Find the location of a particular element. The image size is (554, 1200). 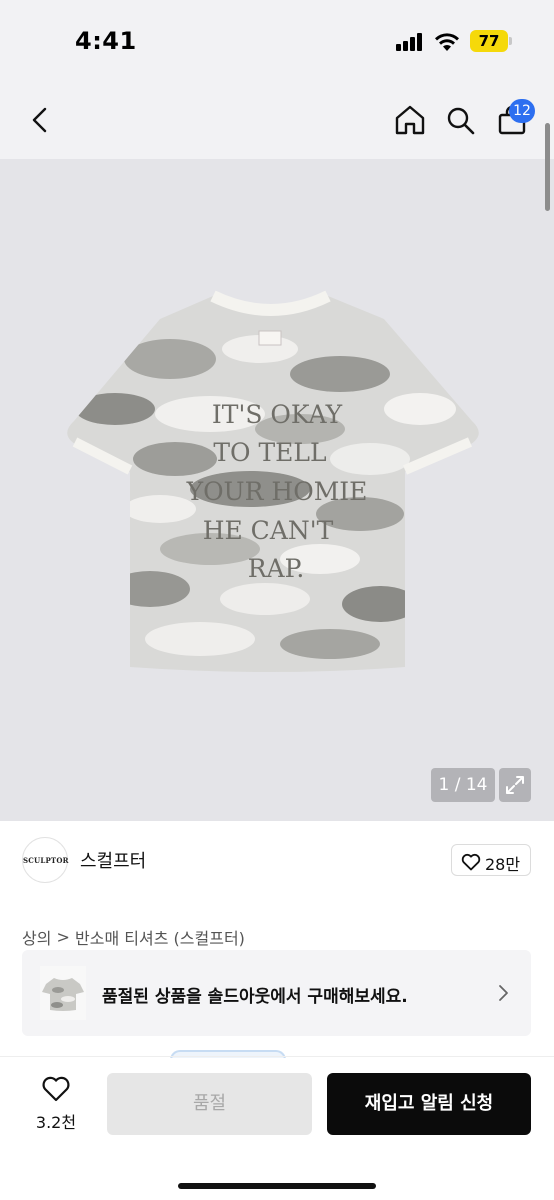

wishlist-button: 3.2천 is located at coordinates (56, 1105).